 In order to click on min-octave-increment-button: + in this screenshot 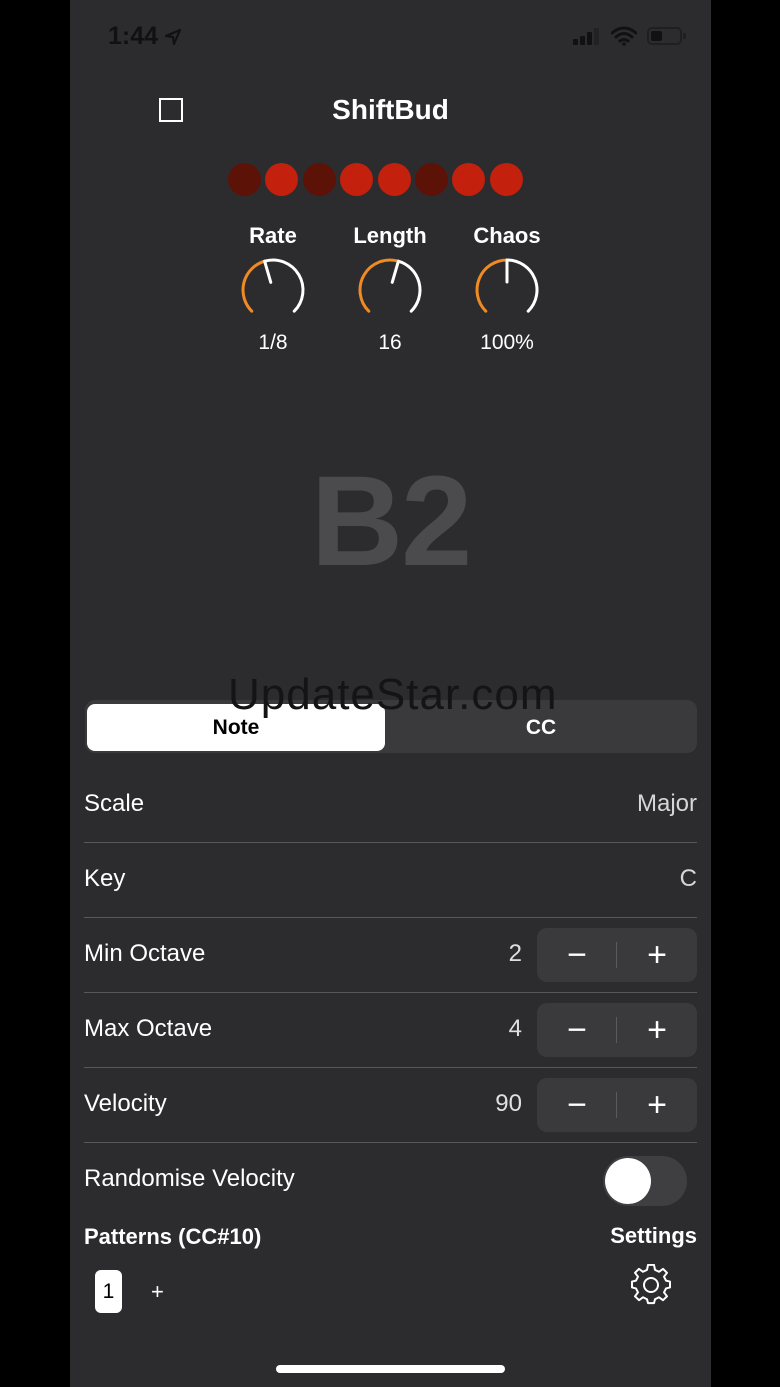, I will do `click(657, 955)`.